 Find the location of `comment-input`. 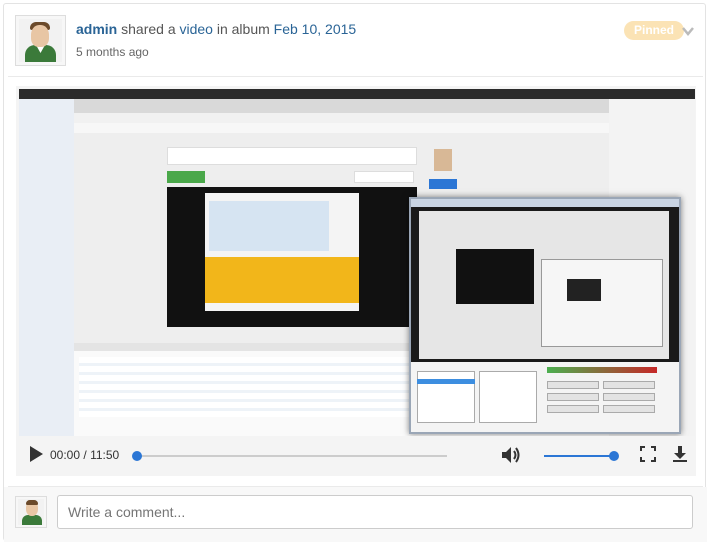

comment-input is located at coordinates (375, 512).